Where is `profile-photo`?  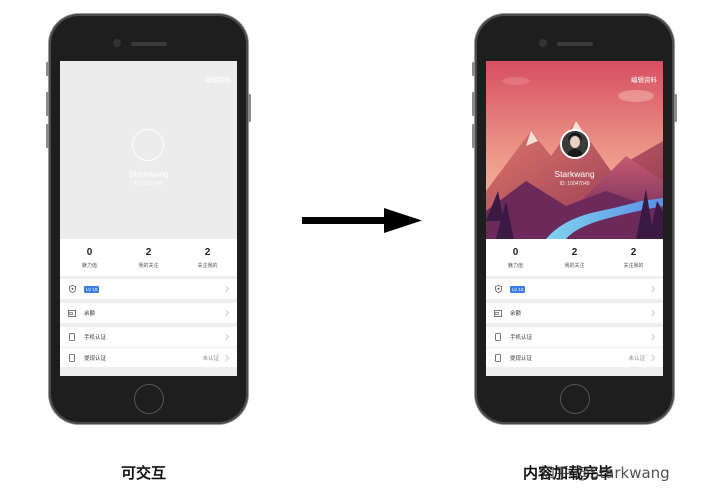
profile-photo is located at coordinates (575, 144).